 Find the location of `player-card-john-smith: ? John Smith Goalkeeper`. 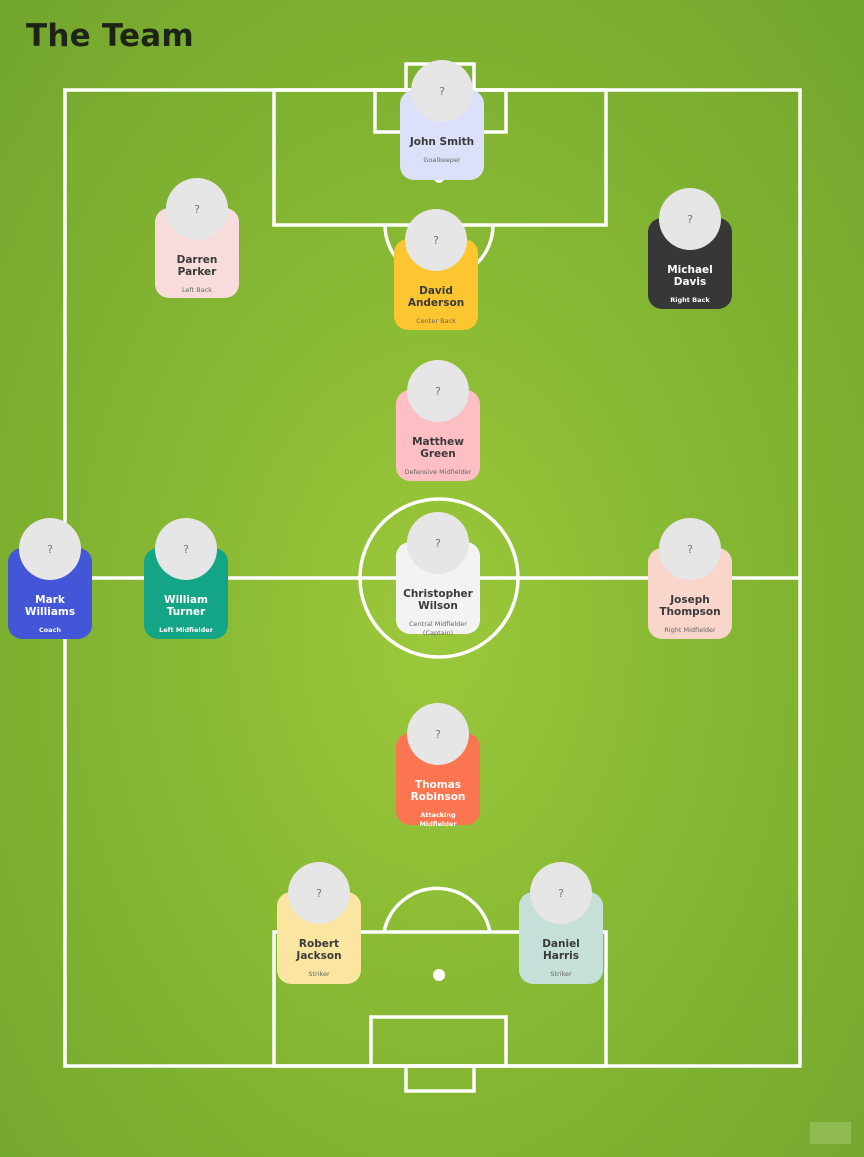

player-card-john-smith: ? John Smith Goalkeeper is located at coordinates (442, 120).